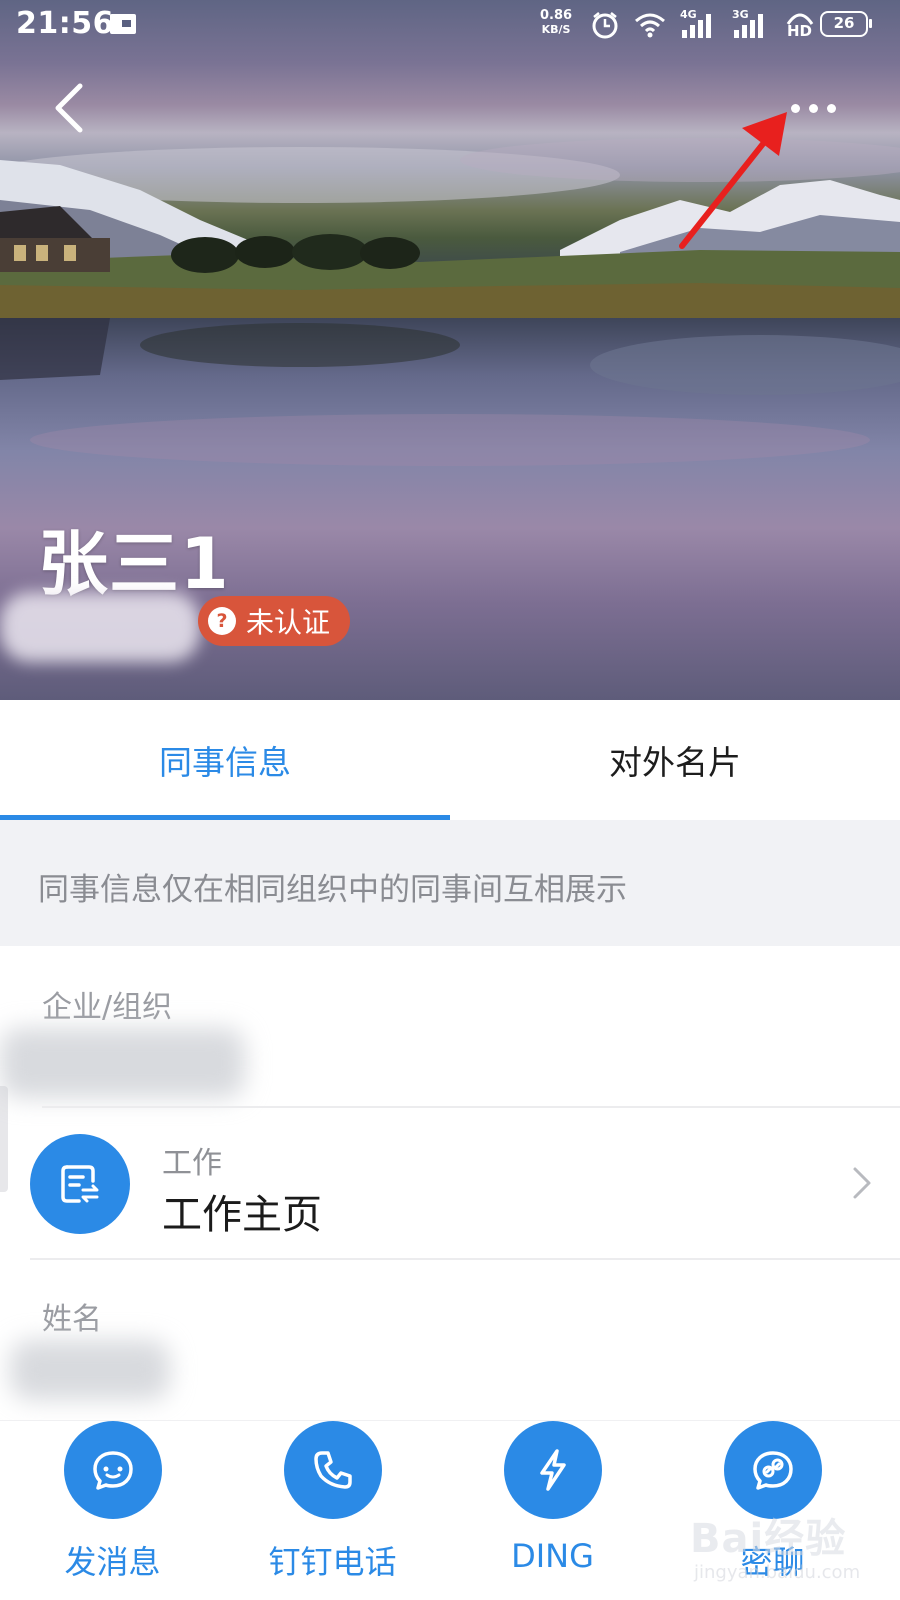  Describe the element at coordinates (465, 1259) in the screenshot. I see `divider` at that location.